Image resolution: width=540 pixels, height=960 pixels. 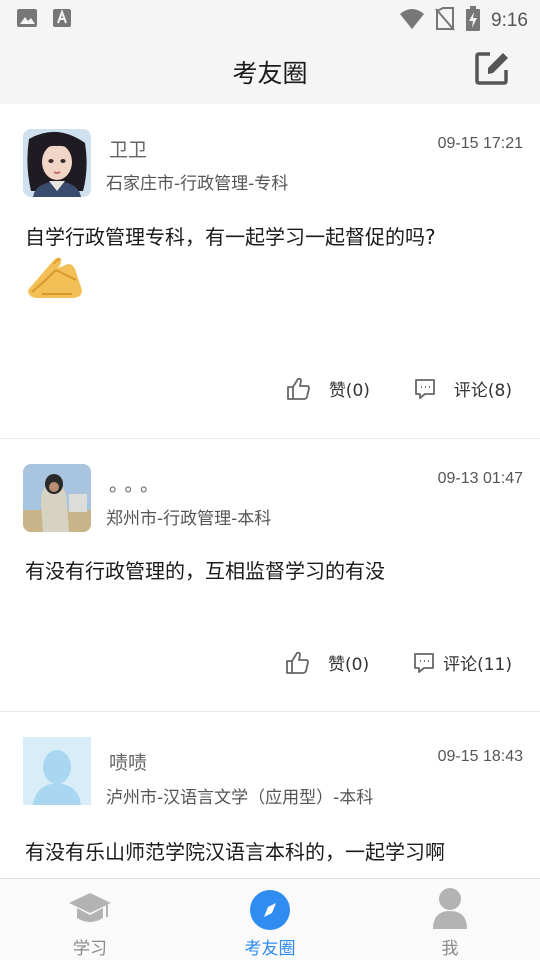 What do you see at coordinates (272, 571) in the screenshot?
I see `post-content: 有没有行政管理的，互相监督学习的有没` at bounding box center [272, 571].